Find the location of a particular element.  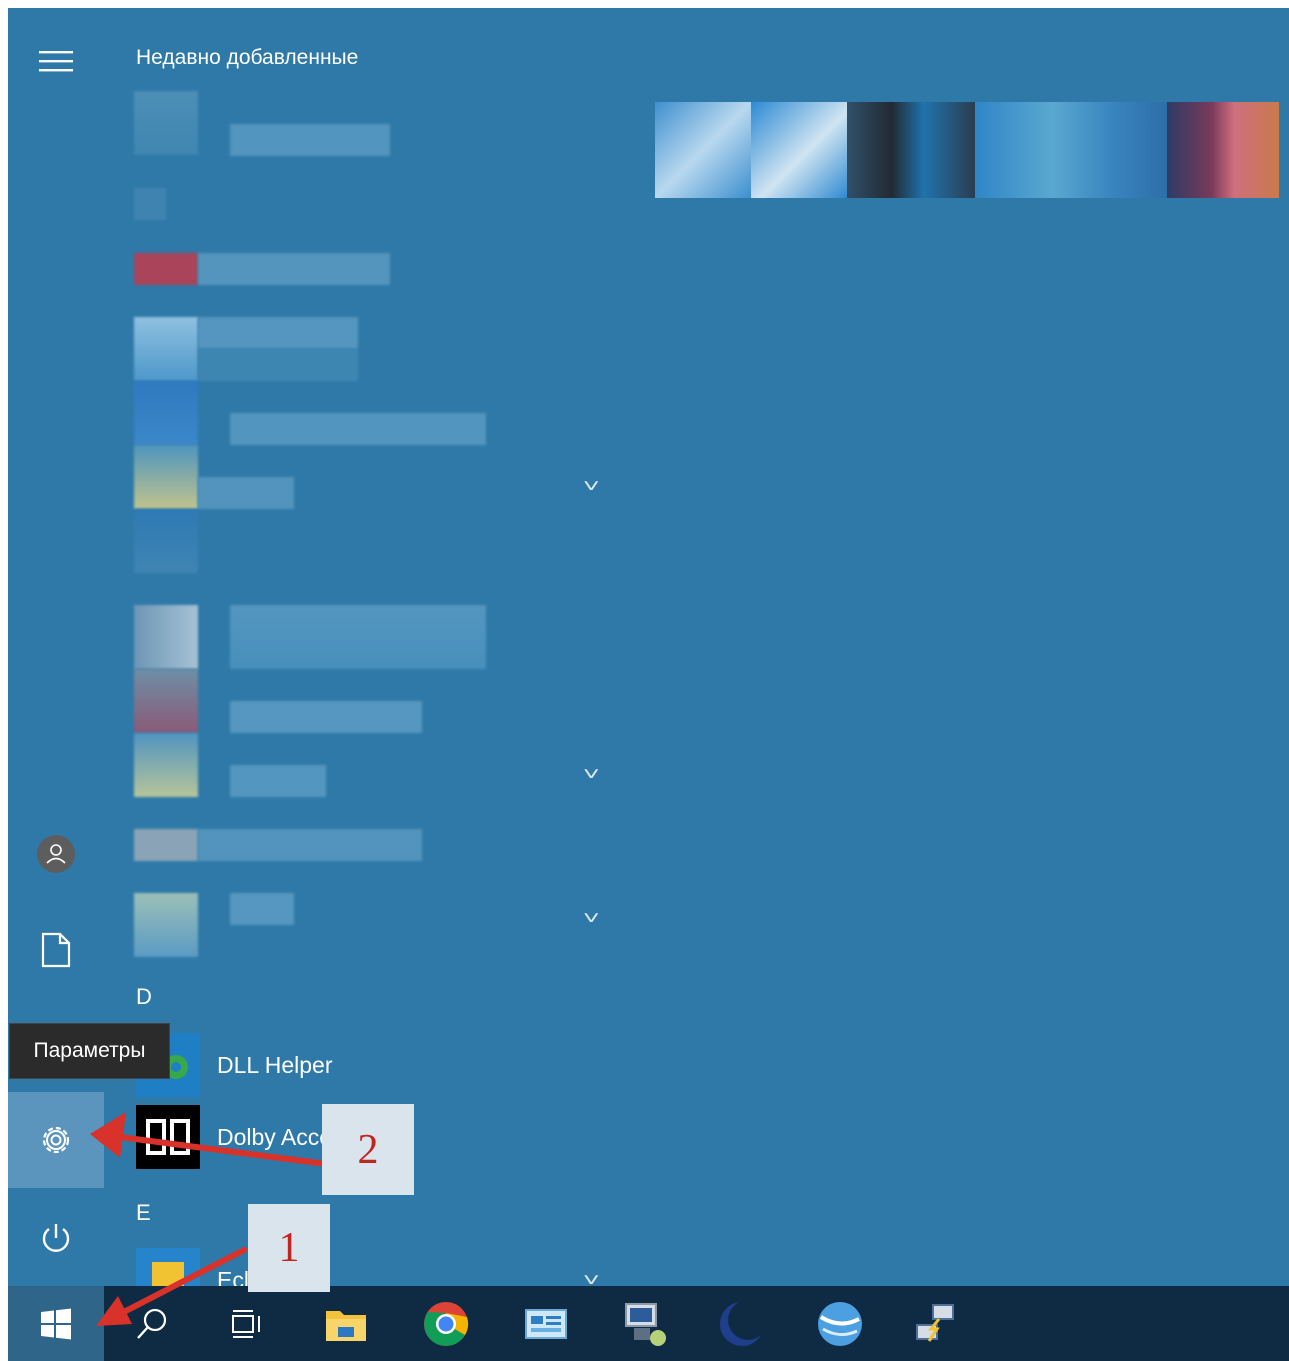

step-badge-1: 1 is located at coordinates (289, 1248).